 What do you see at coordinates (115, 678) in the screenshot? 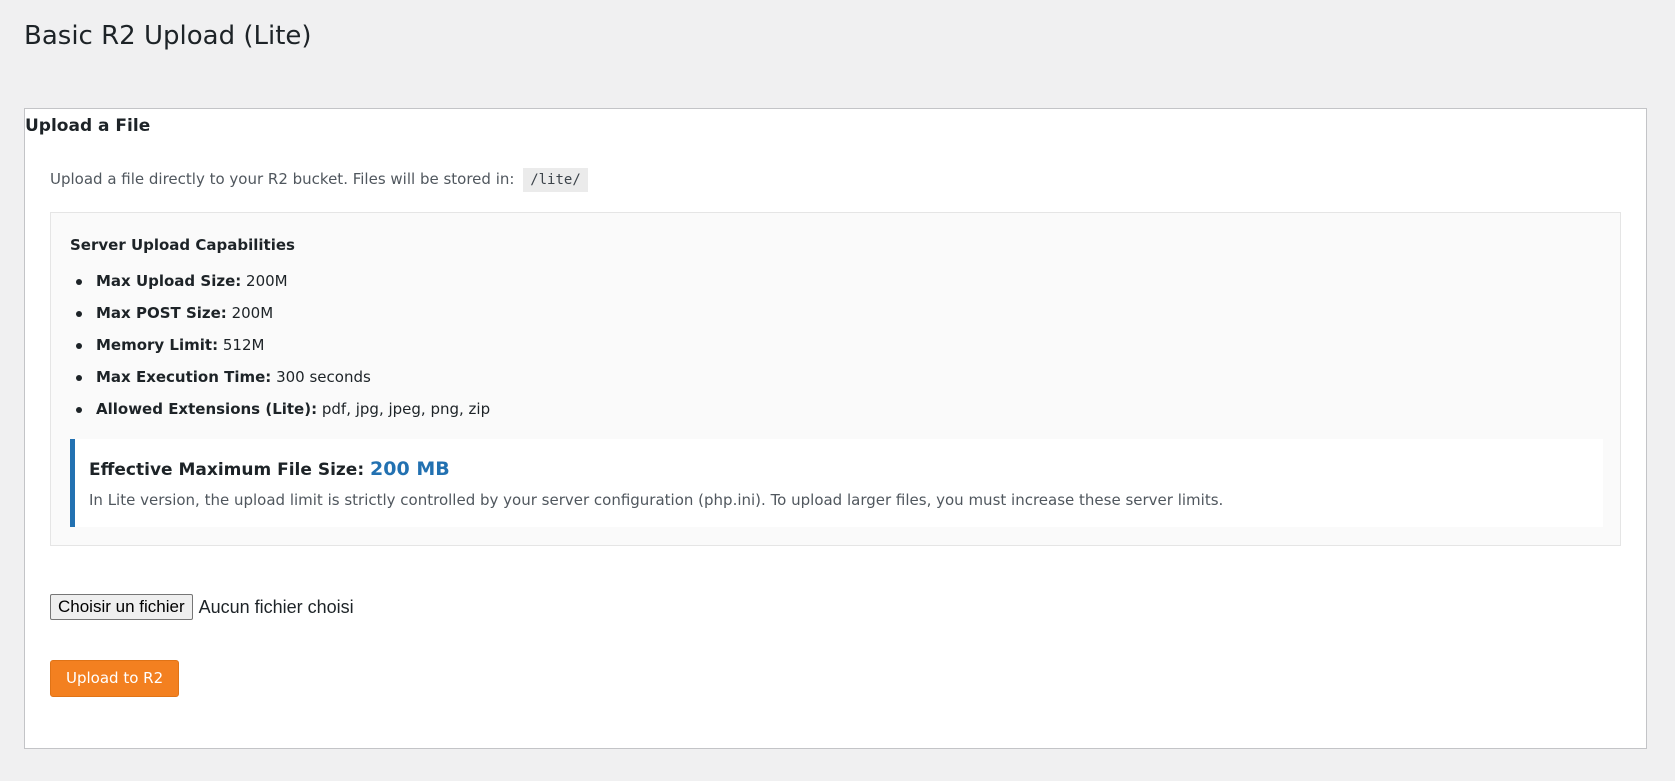
I see `upload-to-r2-button: Upload to R2` at bounding box center [115, 678].